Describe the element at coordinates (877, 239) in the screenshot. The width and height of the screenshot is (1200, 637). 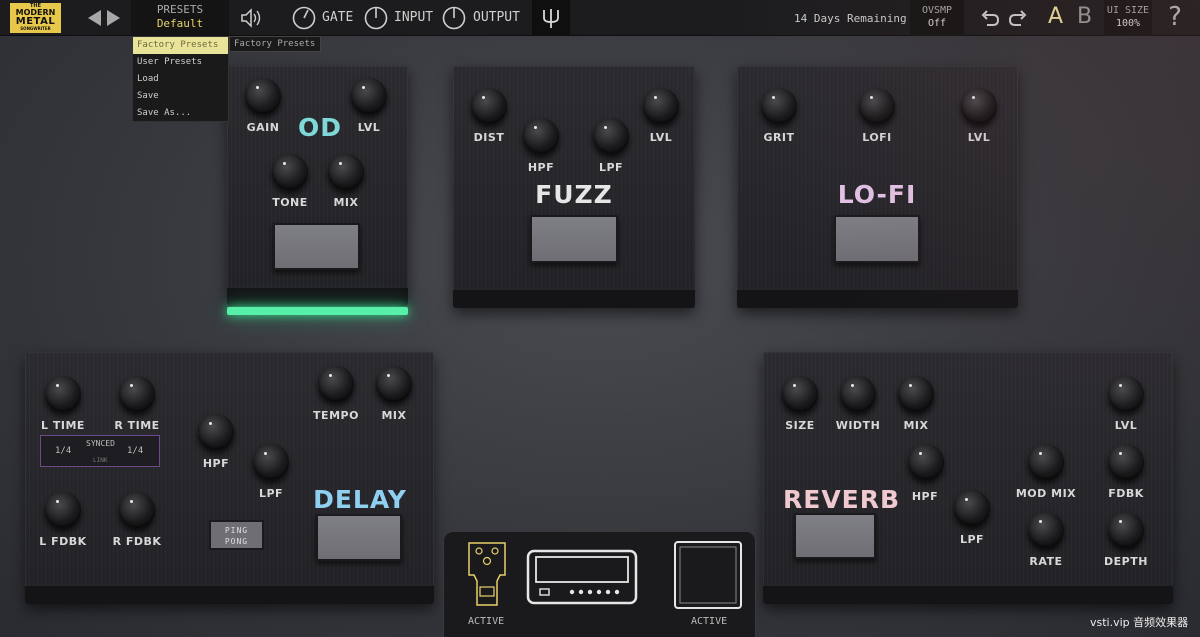
I see `lofi-footswitch` at that location.